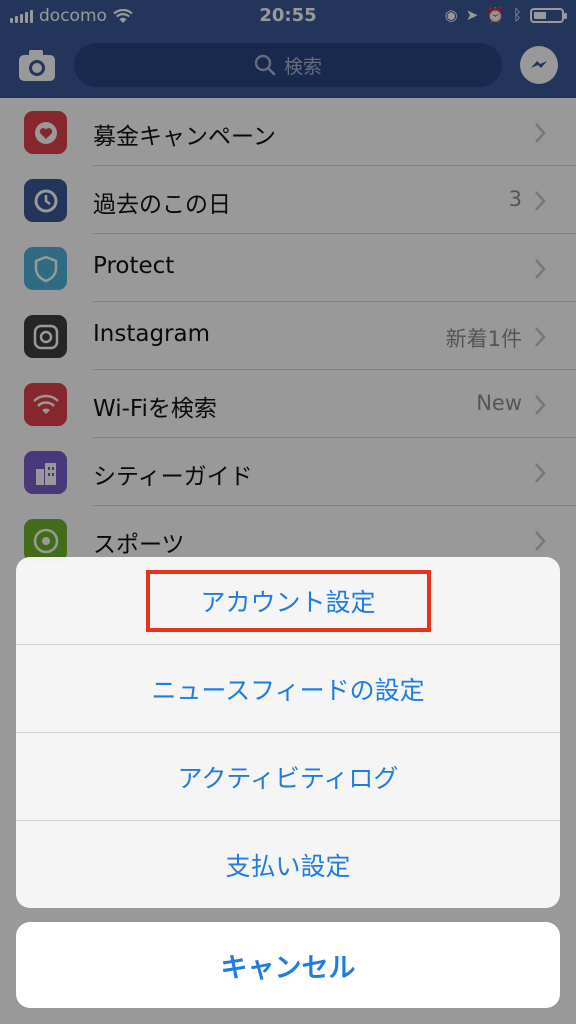 The image size is (576, 1024). What do you see at coordinates (288, 864) in the screenshot?
I see `payment-settings-option: 支払い設定` at bounding box center [288, 864].